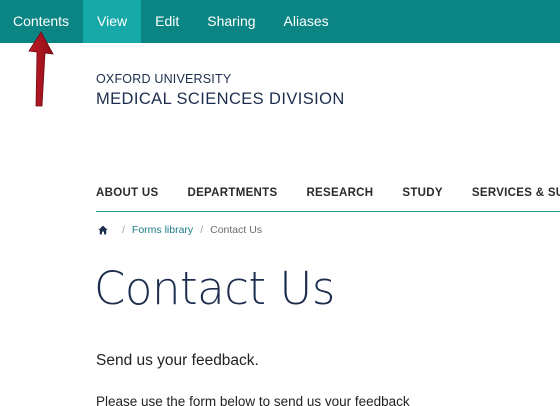 This screenshot has height=406, width=560. Describe the element at coordinates (516, 193) in the screenshot. I see `nav-item-services-support: SERVICES & SUPPOR` at that location.